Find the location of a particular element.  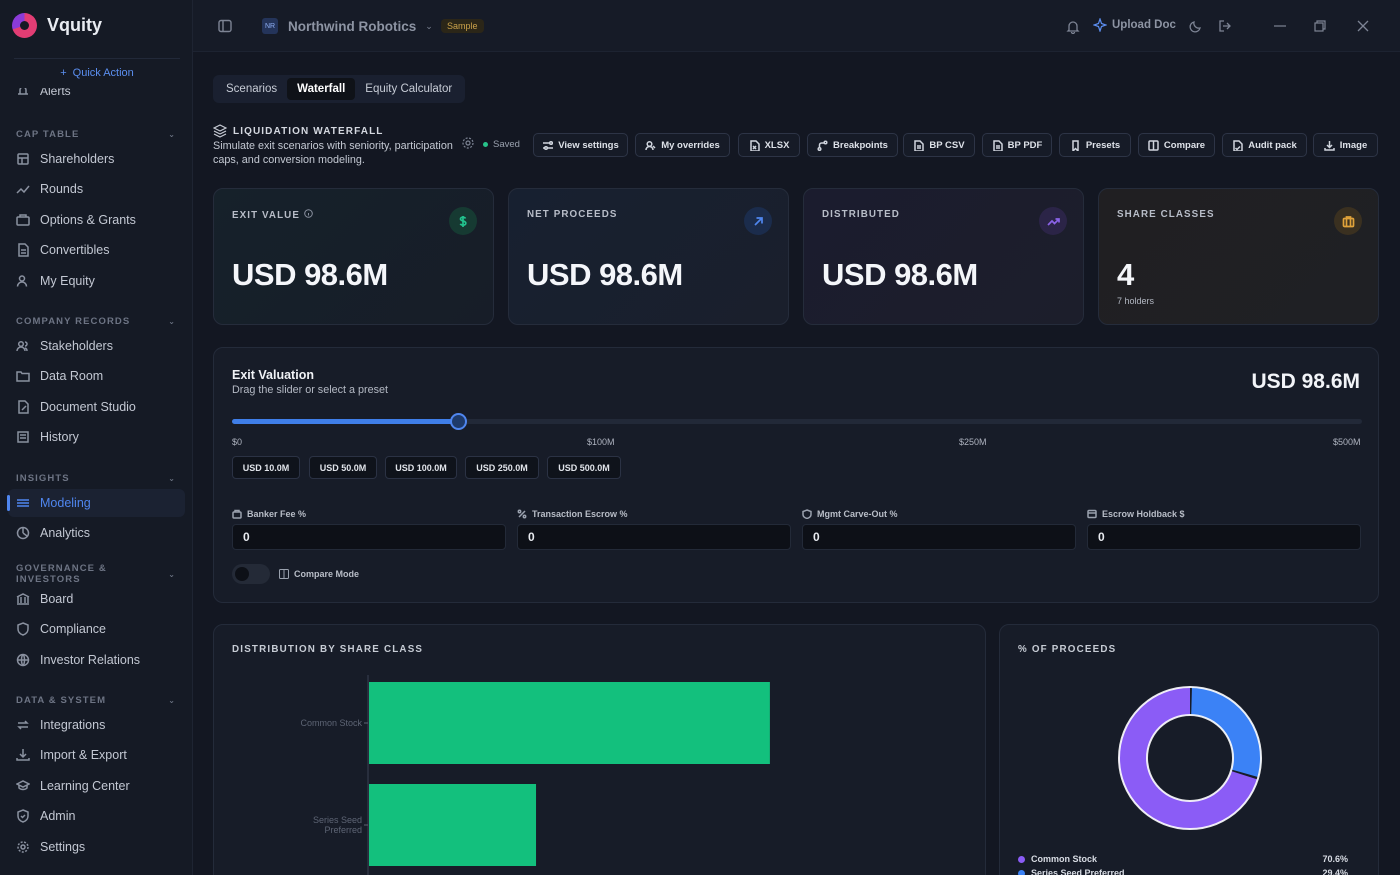

quick-action-button: + Quick Action is located at coordinates (97, 72).